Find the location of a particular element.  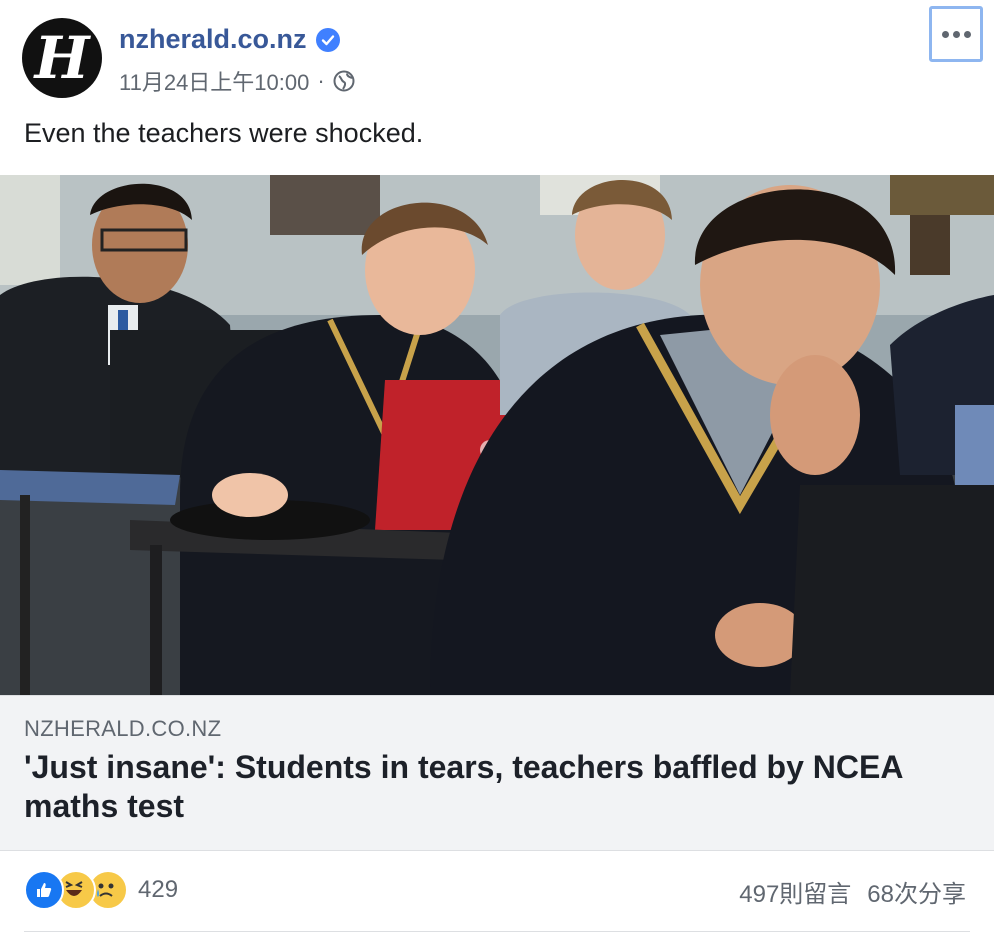

reactions-summary: 429 is located at coordinates (101, 890).